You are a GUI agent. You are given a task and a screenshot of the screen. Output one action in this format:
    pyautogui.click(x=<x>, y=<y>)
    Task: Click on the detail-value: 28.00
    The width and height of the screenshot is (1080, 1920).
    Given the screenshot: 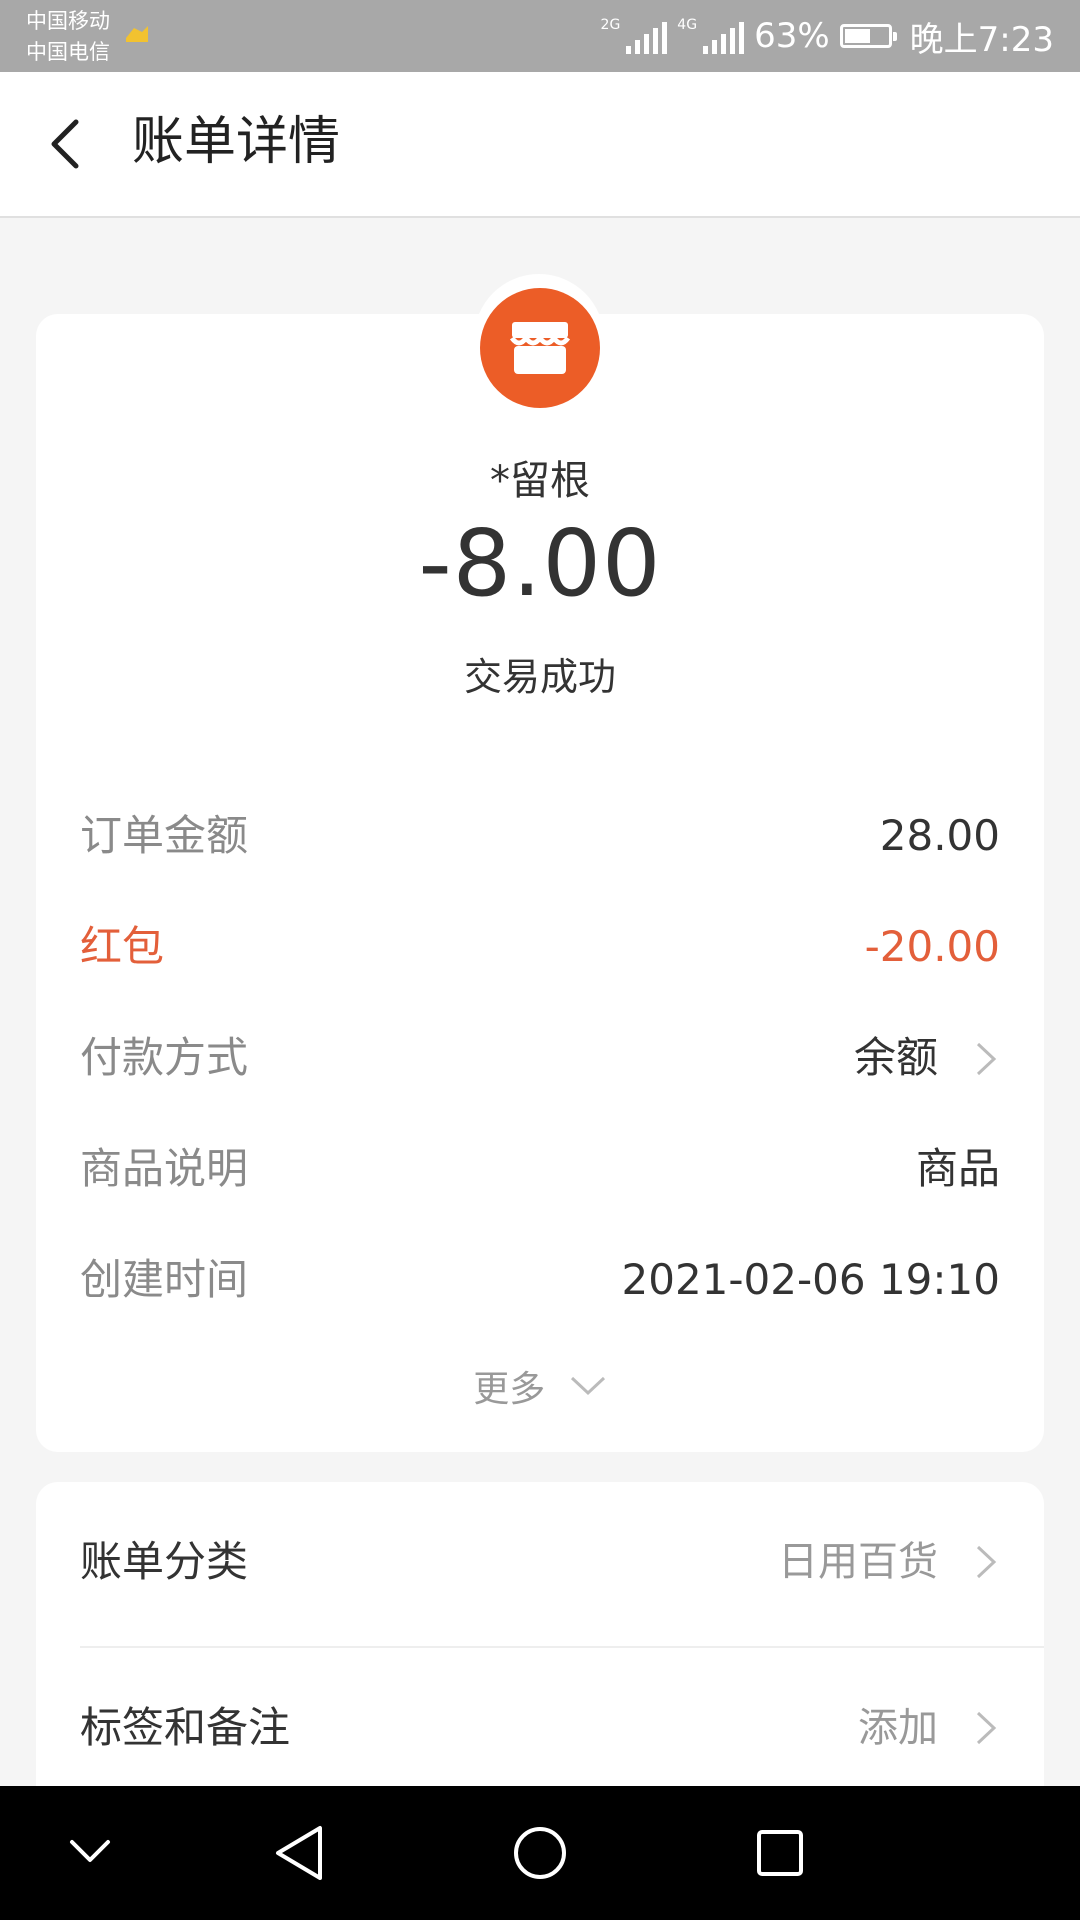 What is the action you would take?
    pyautogui.click(x=939, y=835)
    